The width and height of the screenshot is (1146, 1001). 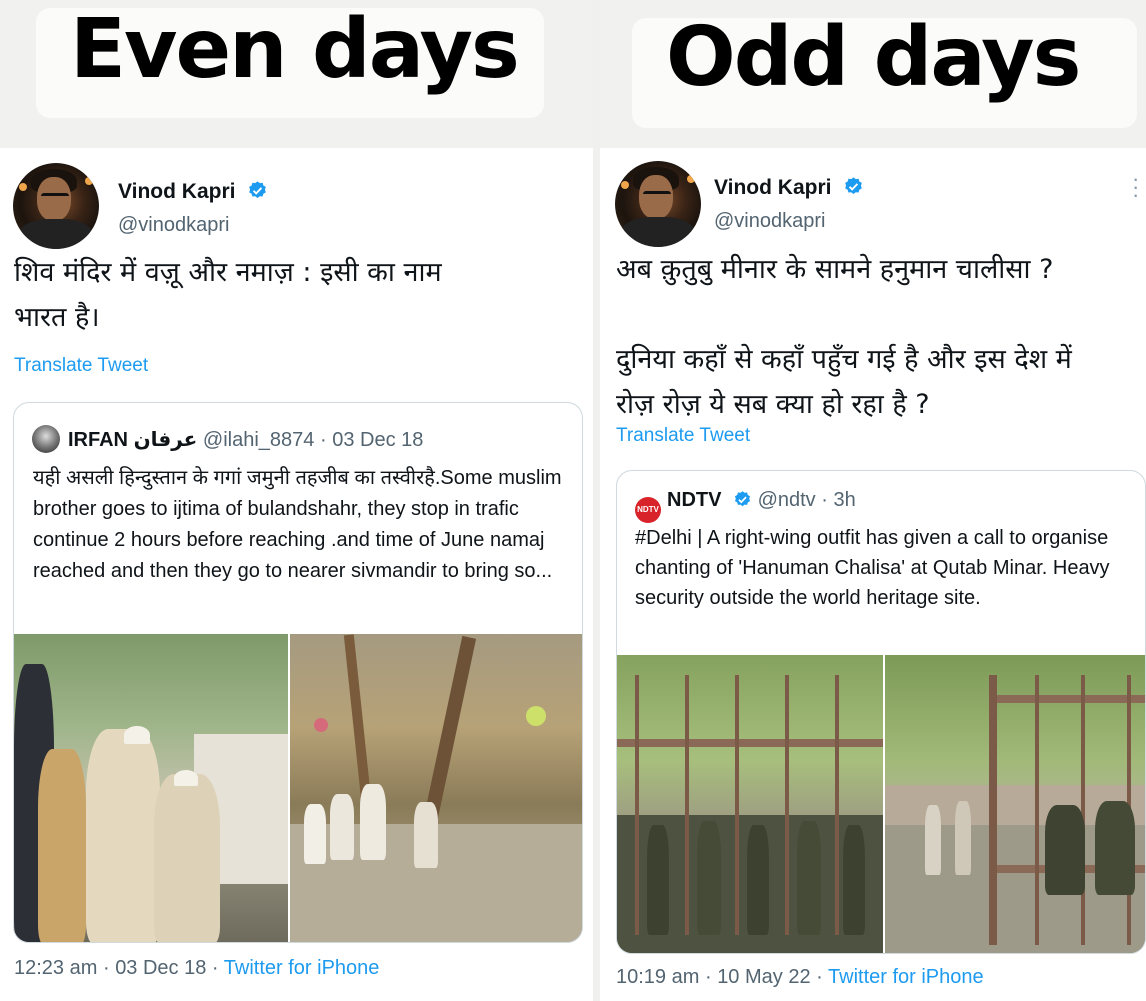 What do you see at coordinates (873, 57) in the screenshot?
I see `right-heading: Odd days` at bounding box center [873, 57].